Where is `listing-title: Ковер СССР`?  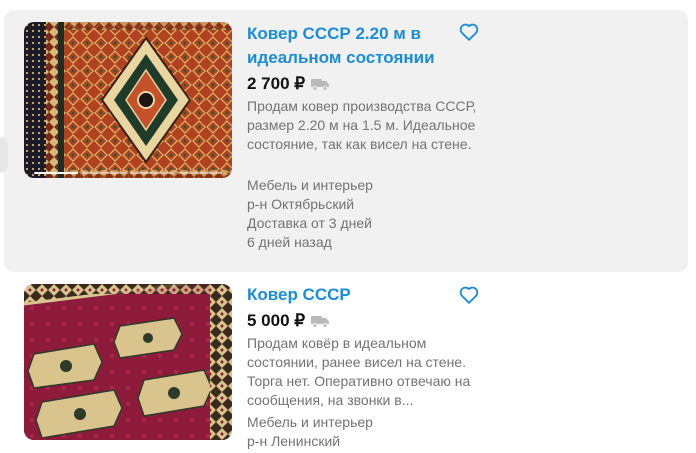
listing-title: Ковер СССР is located at coordinates (352, 295).